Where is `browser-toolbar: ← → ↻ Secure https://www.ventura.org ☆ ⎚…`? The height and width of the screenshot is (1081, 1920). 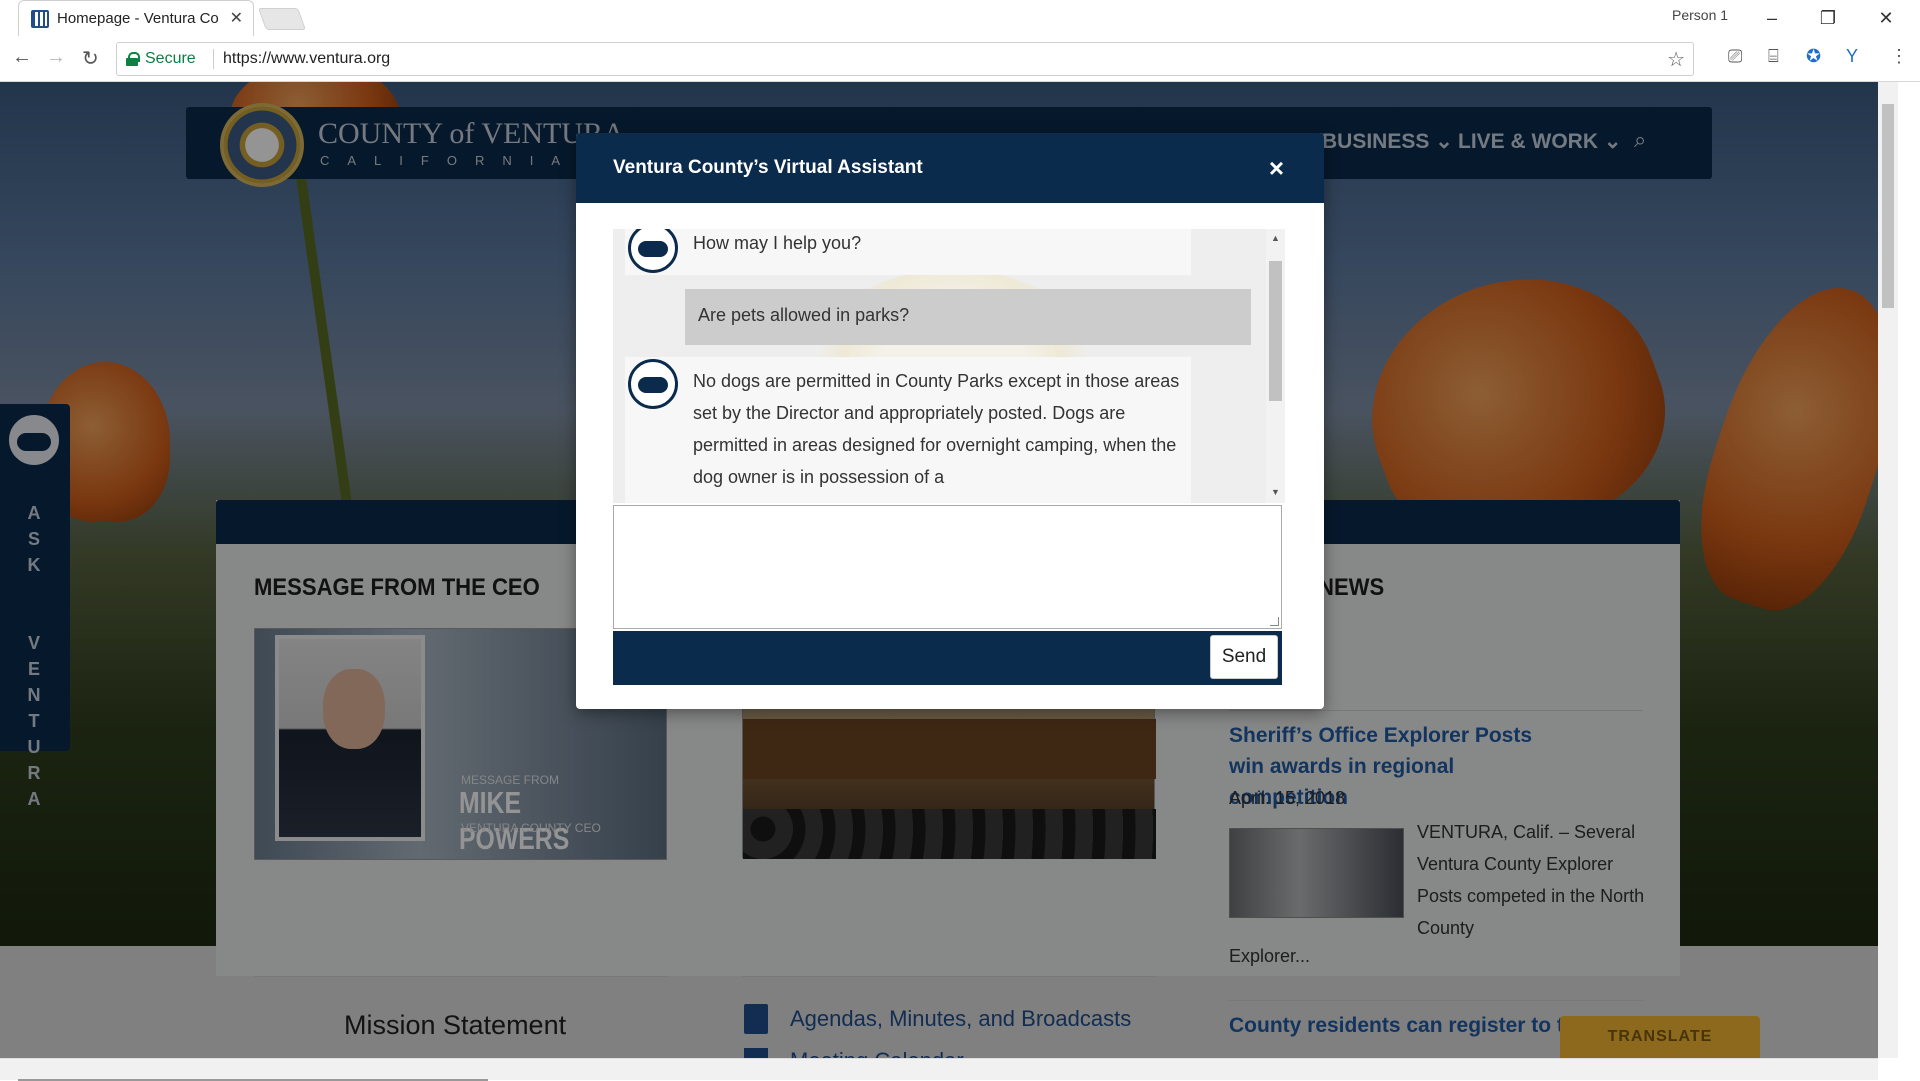
browser-toolbar: ← → ↻ Secure https://www.ventura.org ☆ ⎚… is located at coordinates (960, 59).